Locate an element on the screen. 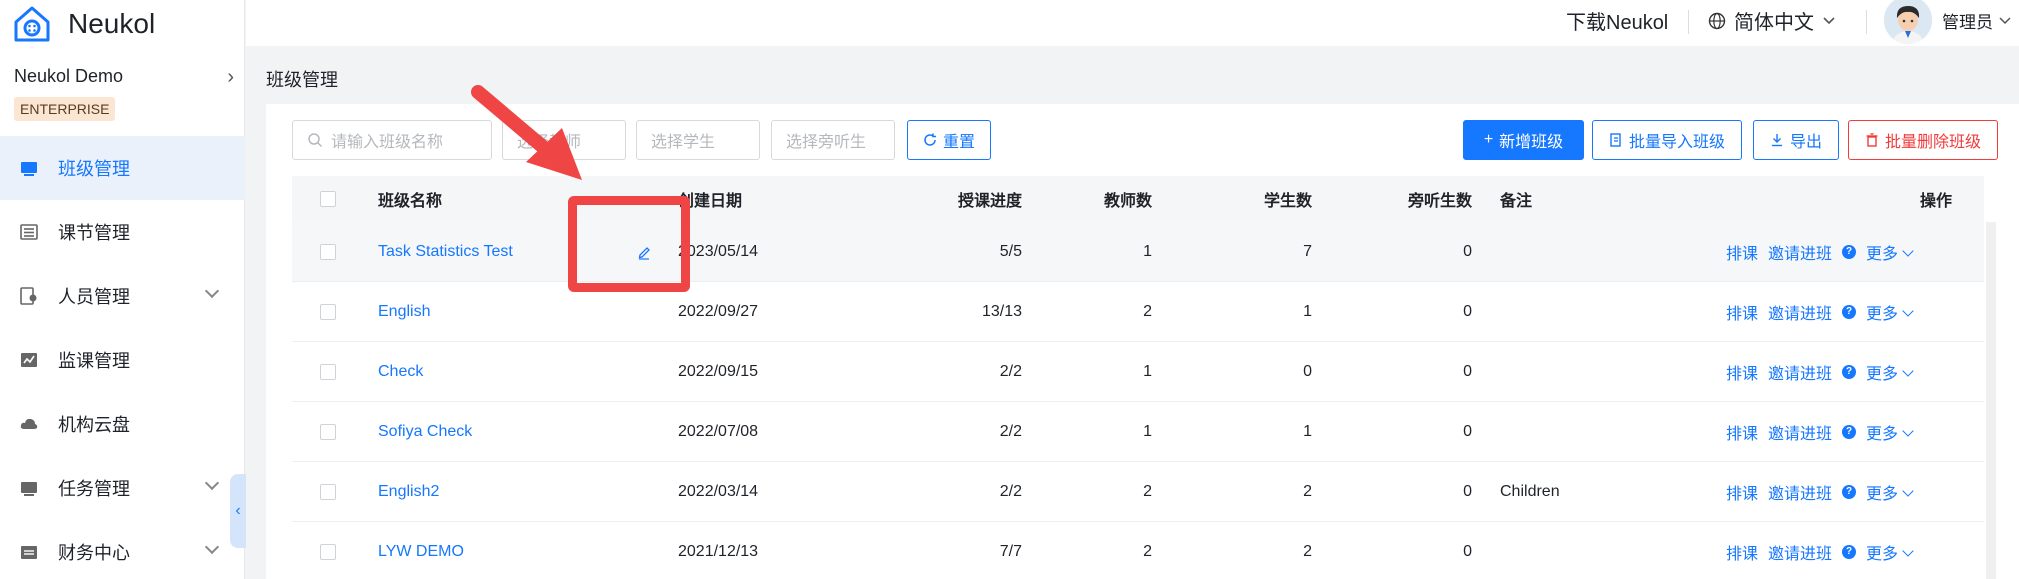 Image resolution: width=2019 pixels, height=579 pixels. class-name-link: English is located at coordinates (404, 311).